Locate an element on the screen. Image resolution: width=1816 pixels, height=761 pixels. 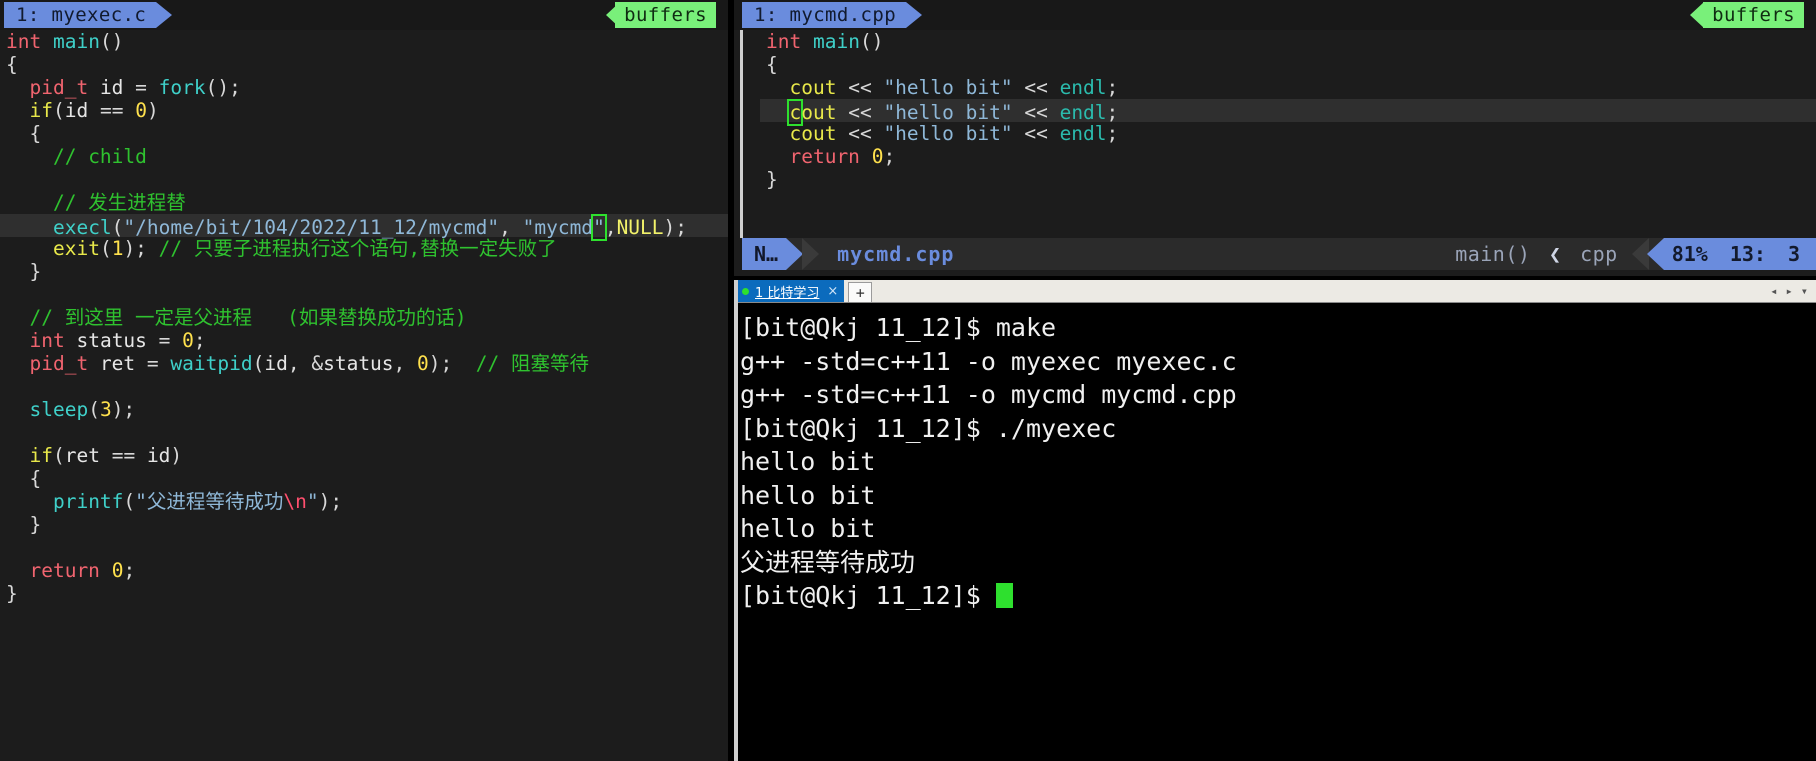
chevron-left-icon: ❮ is located at coordinates (1555, 254).